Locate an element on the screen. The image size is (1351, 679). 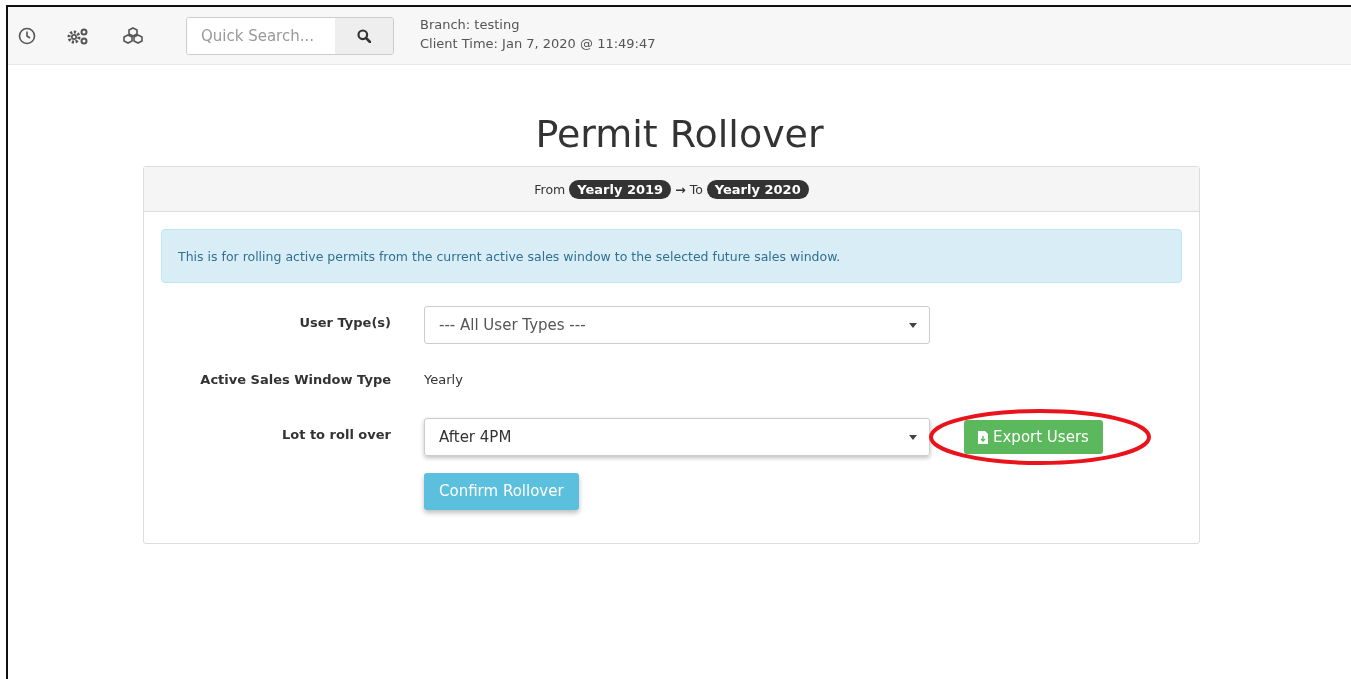
page-title: Permit Rollover is located at coordinates (679, 134).